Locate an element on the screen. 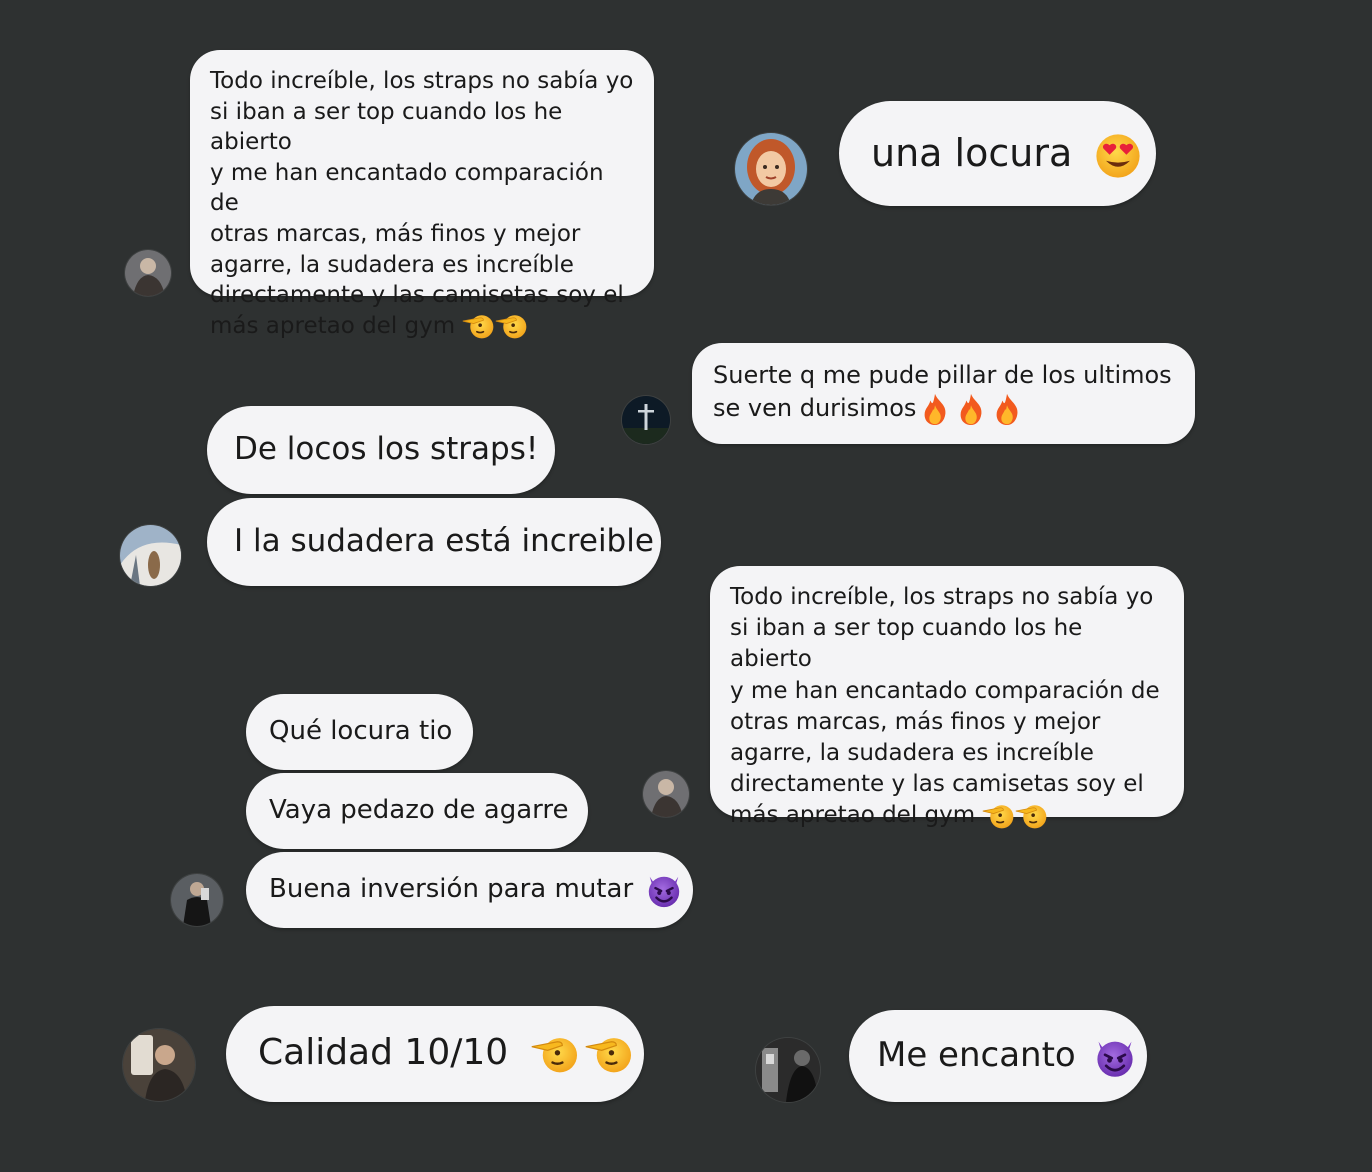 This screenshot has width=1372, height=1172. message-bubble: Buena inversión para mutar is located at coordinates (469, 890).